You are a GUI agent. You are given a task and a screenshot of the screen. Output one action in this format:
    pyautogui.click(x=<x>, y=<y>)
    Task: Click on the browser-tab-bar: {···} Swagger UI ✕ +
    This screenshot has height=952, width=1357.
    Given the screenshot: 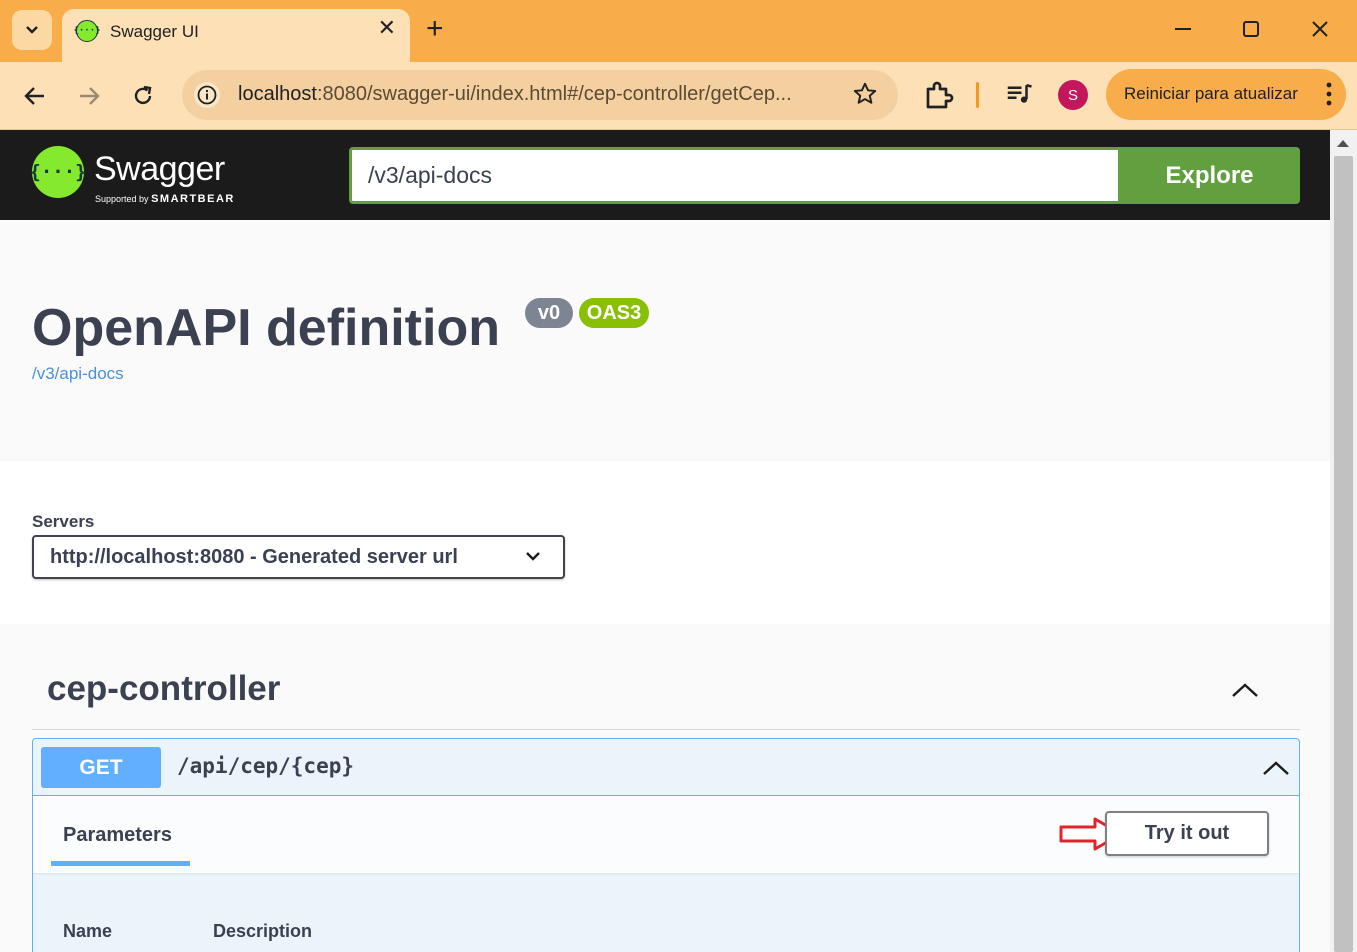 What is the action you would take?
    pyautogui.click(x=678, y=31)
    